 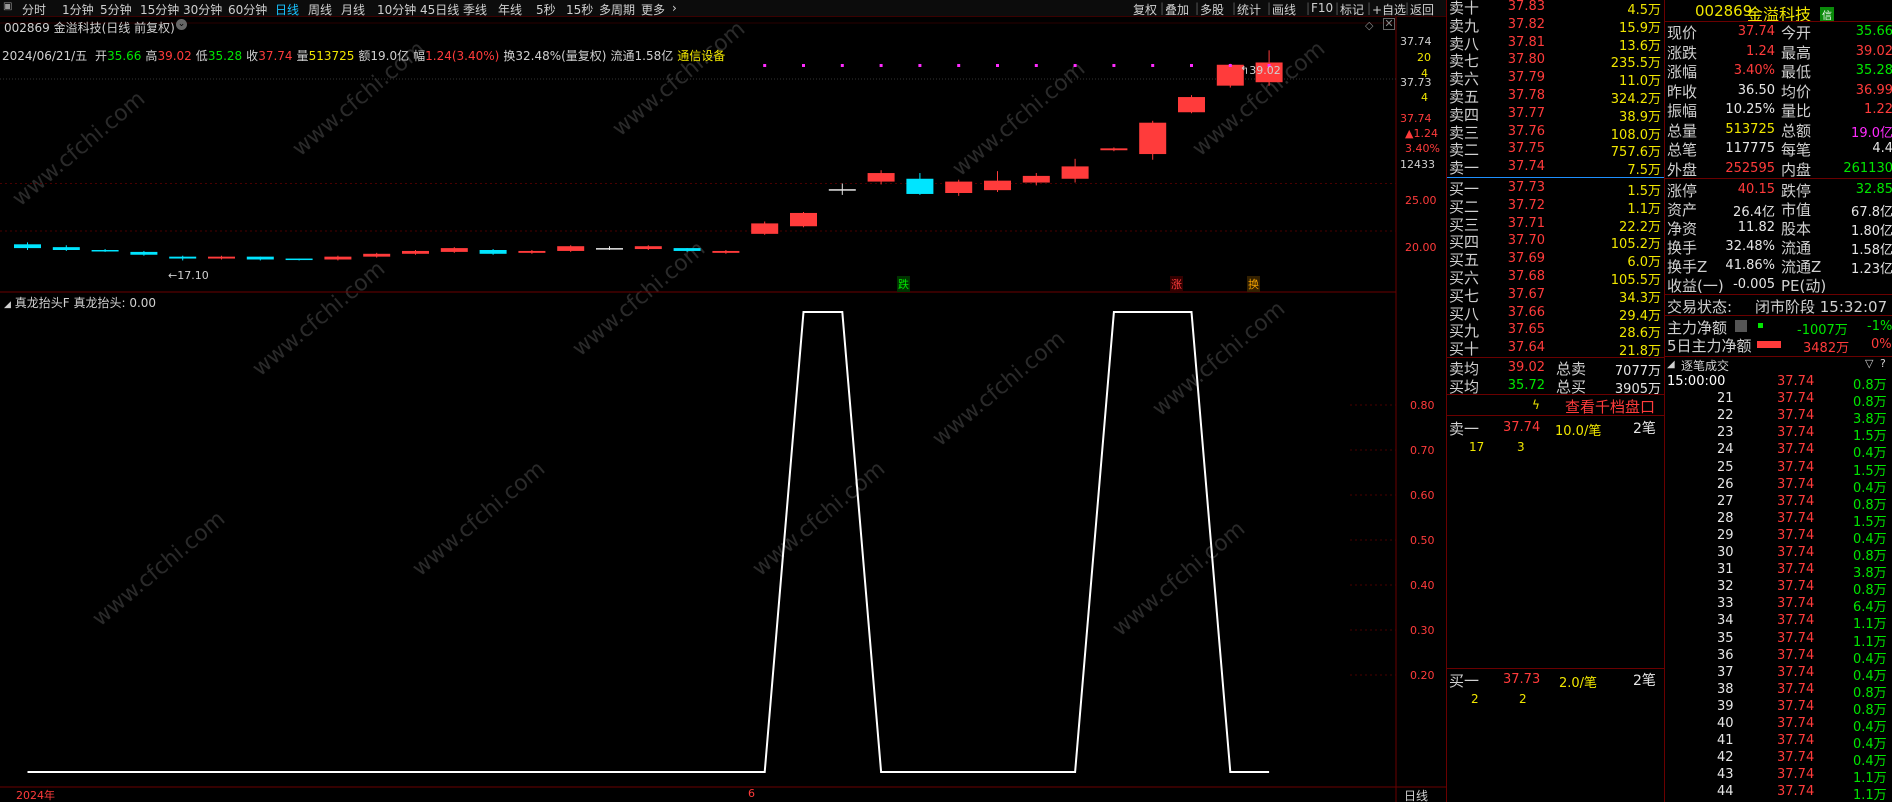 What do you see at coordinates (1671, 364) in the screenshot?
I see `collapse-icon: ◢` at bounding box center [1671, 364].